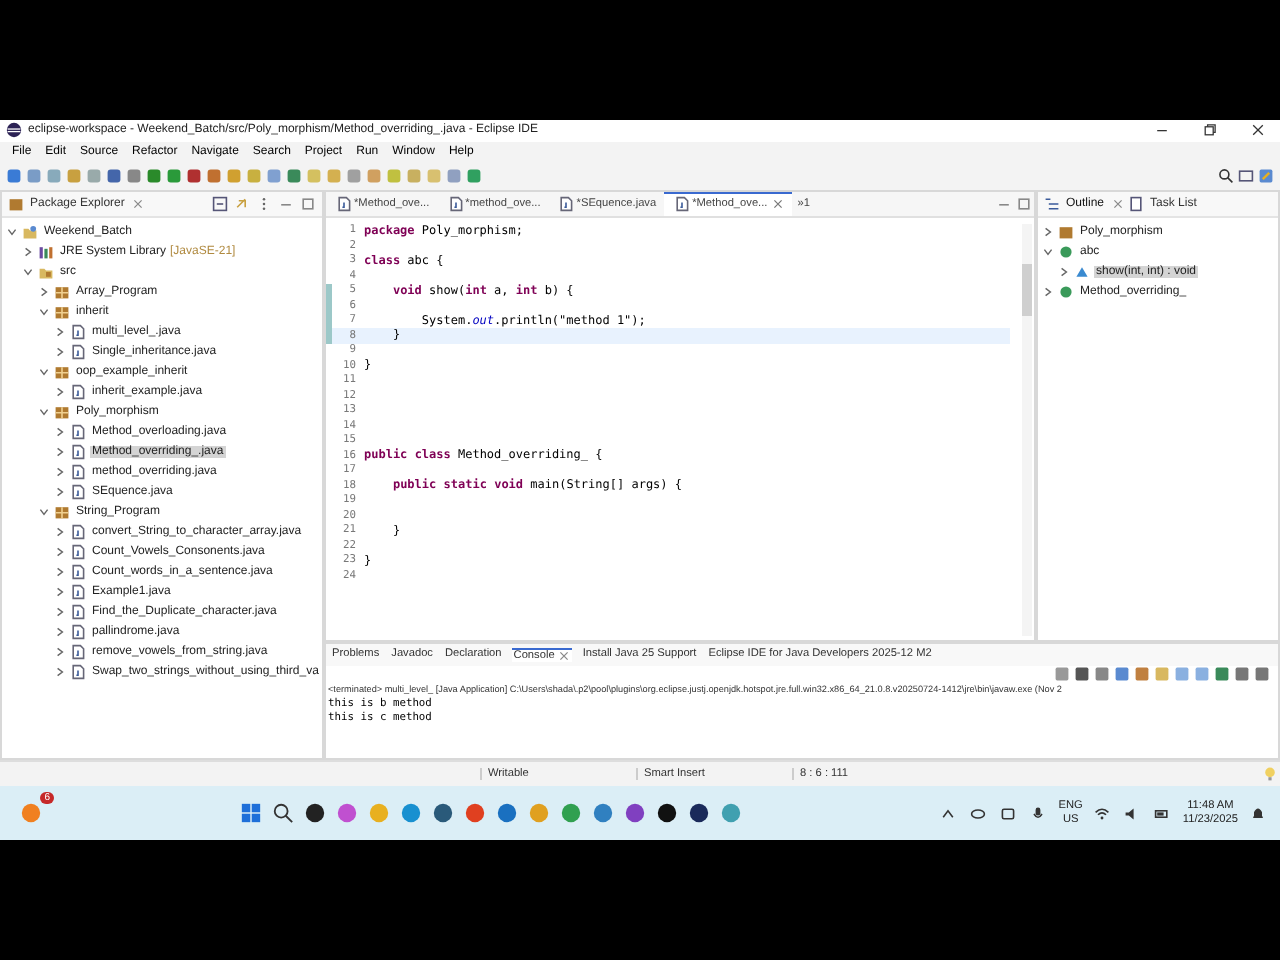 This screenshot has width=1280, height=960. I want to click on perspective-icon, so click(1246, 176).